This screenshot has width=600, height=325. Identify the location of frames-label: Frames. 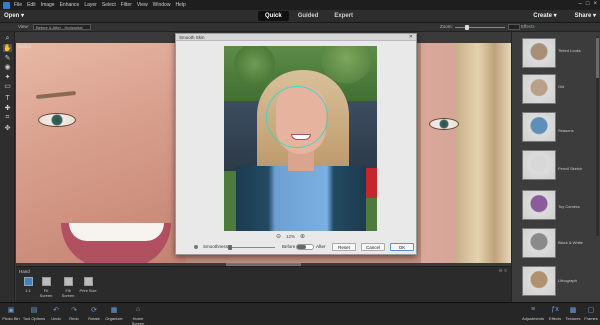
(591, 318).